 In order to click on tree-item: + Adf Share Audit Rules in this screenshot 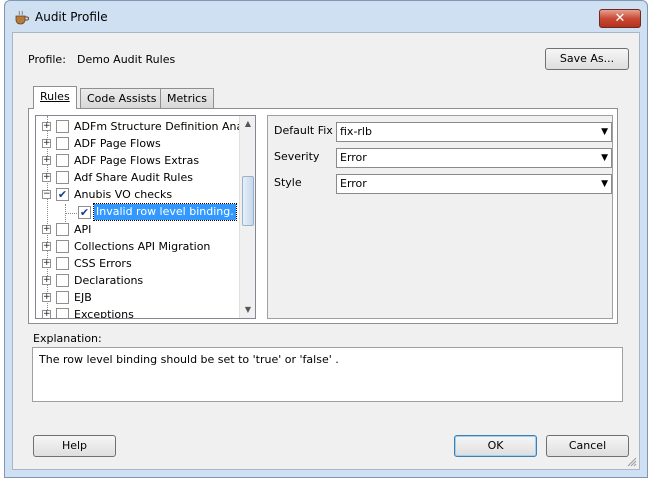, I will do `click(138, 177)`.